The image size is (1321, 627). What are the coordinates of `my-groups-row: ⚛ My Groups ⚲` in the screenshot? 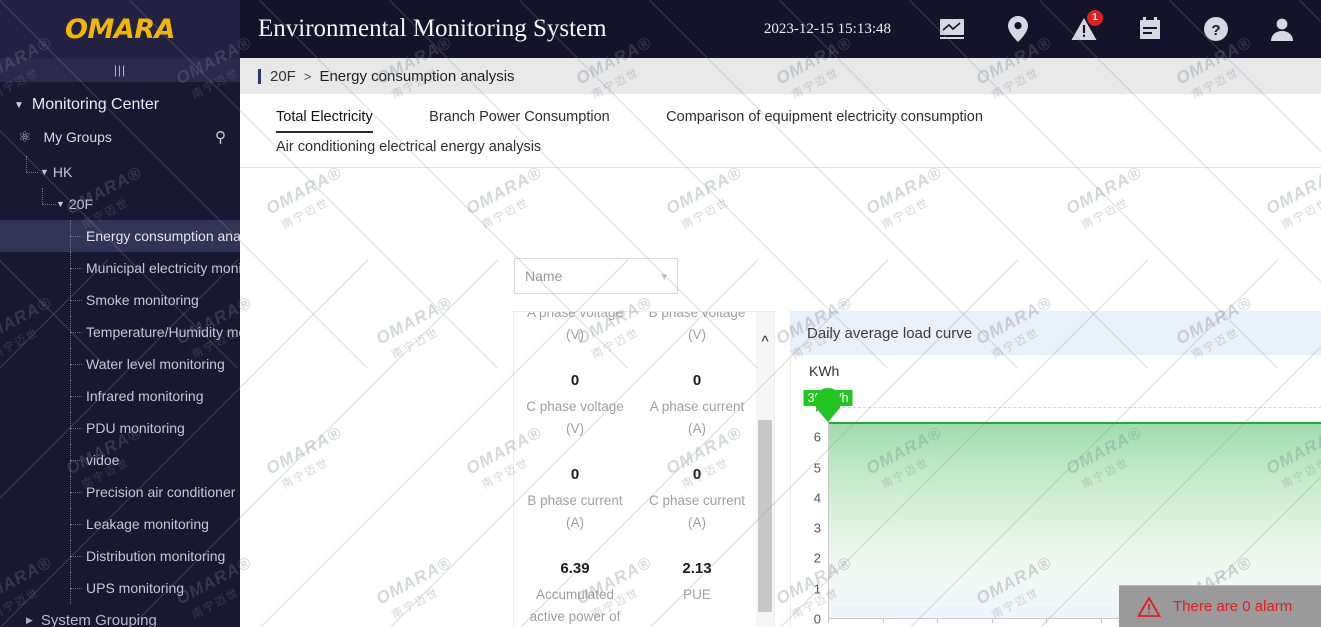 It's located at (120, 138).